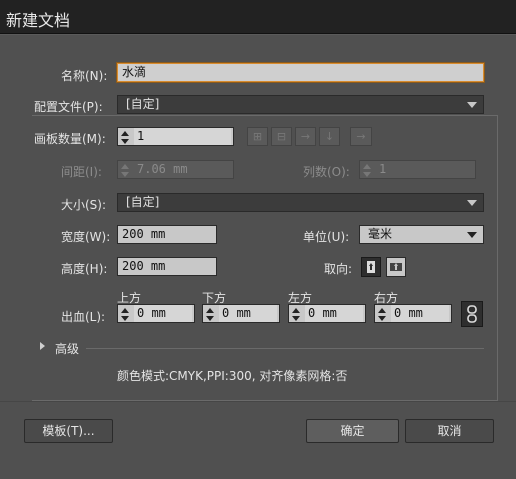 The height and width of the screenshot is (479, 516). I want to click on advanced-divider, so click(285, 348).